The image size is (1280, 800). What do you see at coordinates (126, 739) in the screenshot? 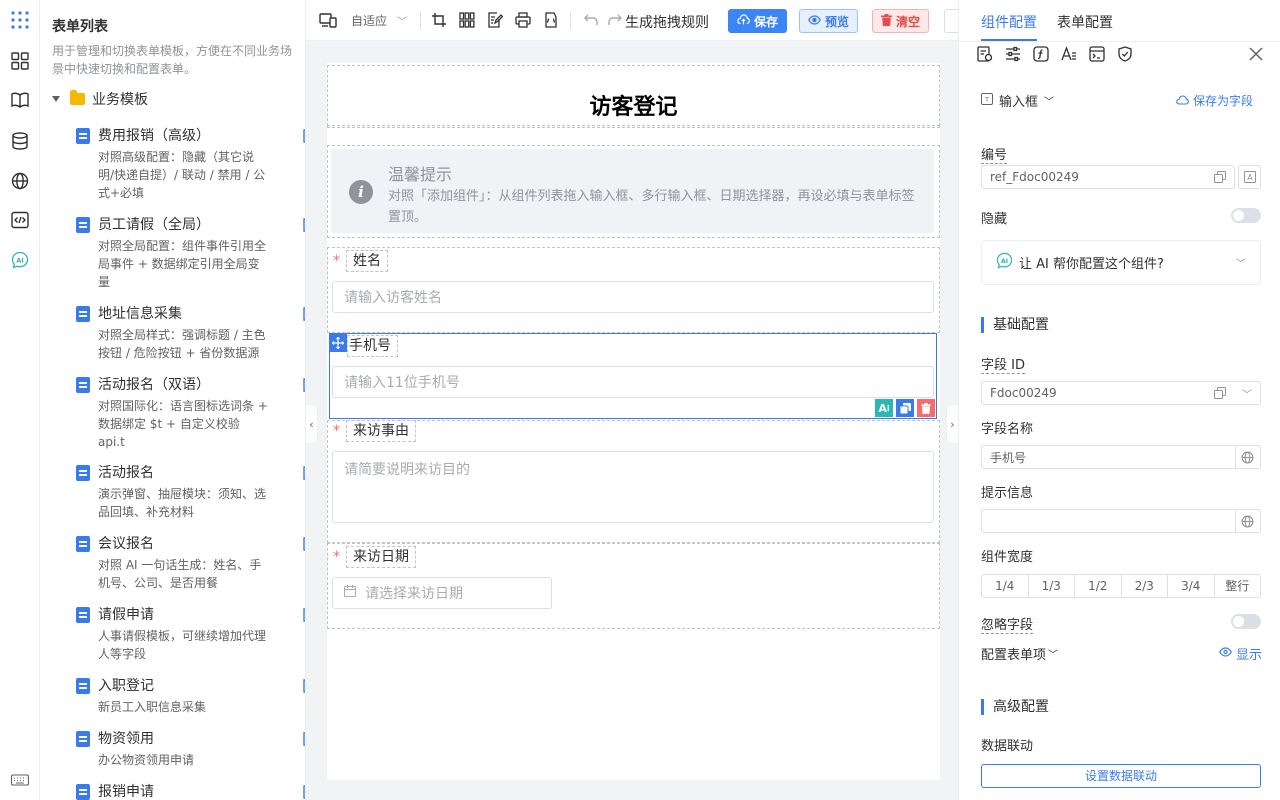
I see `item-title: 物资领用` at bounding box center [126, 739].